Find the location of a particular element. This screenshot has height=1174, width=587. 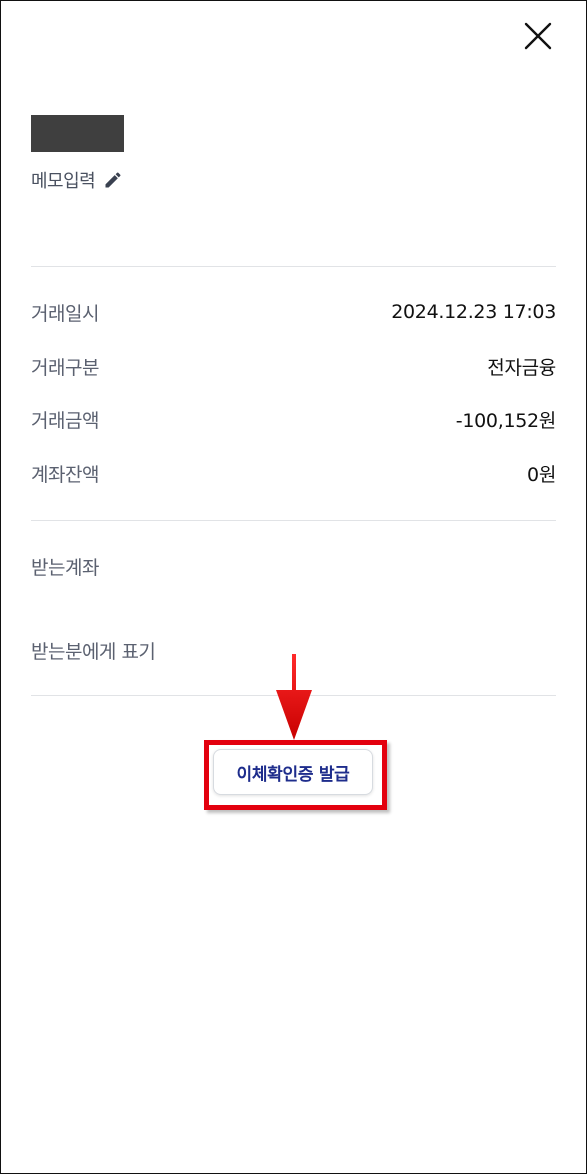

detail-label: 거래금액 is located at coordinates (65, 420).